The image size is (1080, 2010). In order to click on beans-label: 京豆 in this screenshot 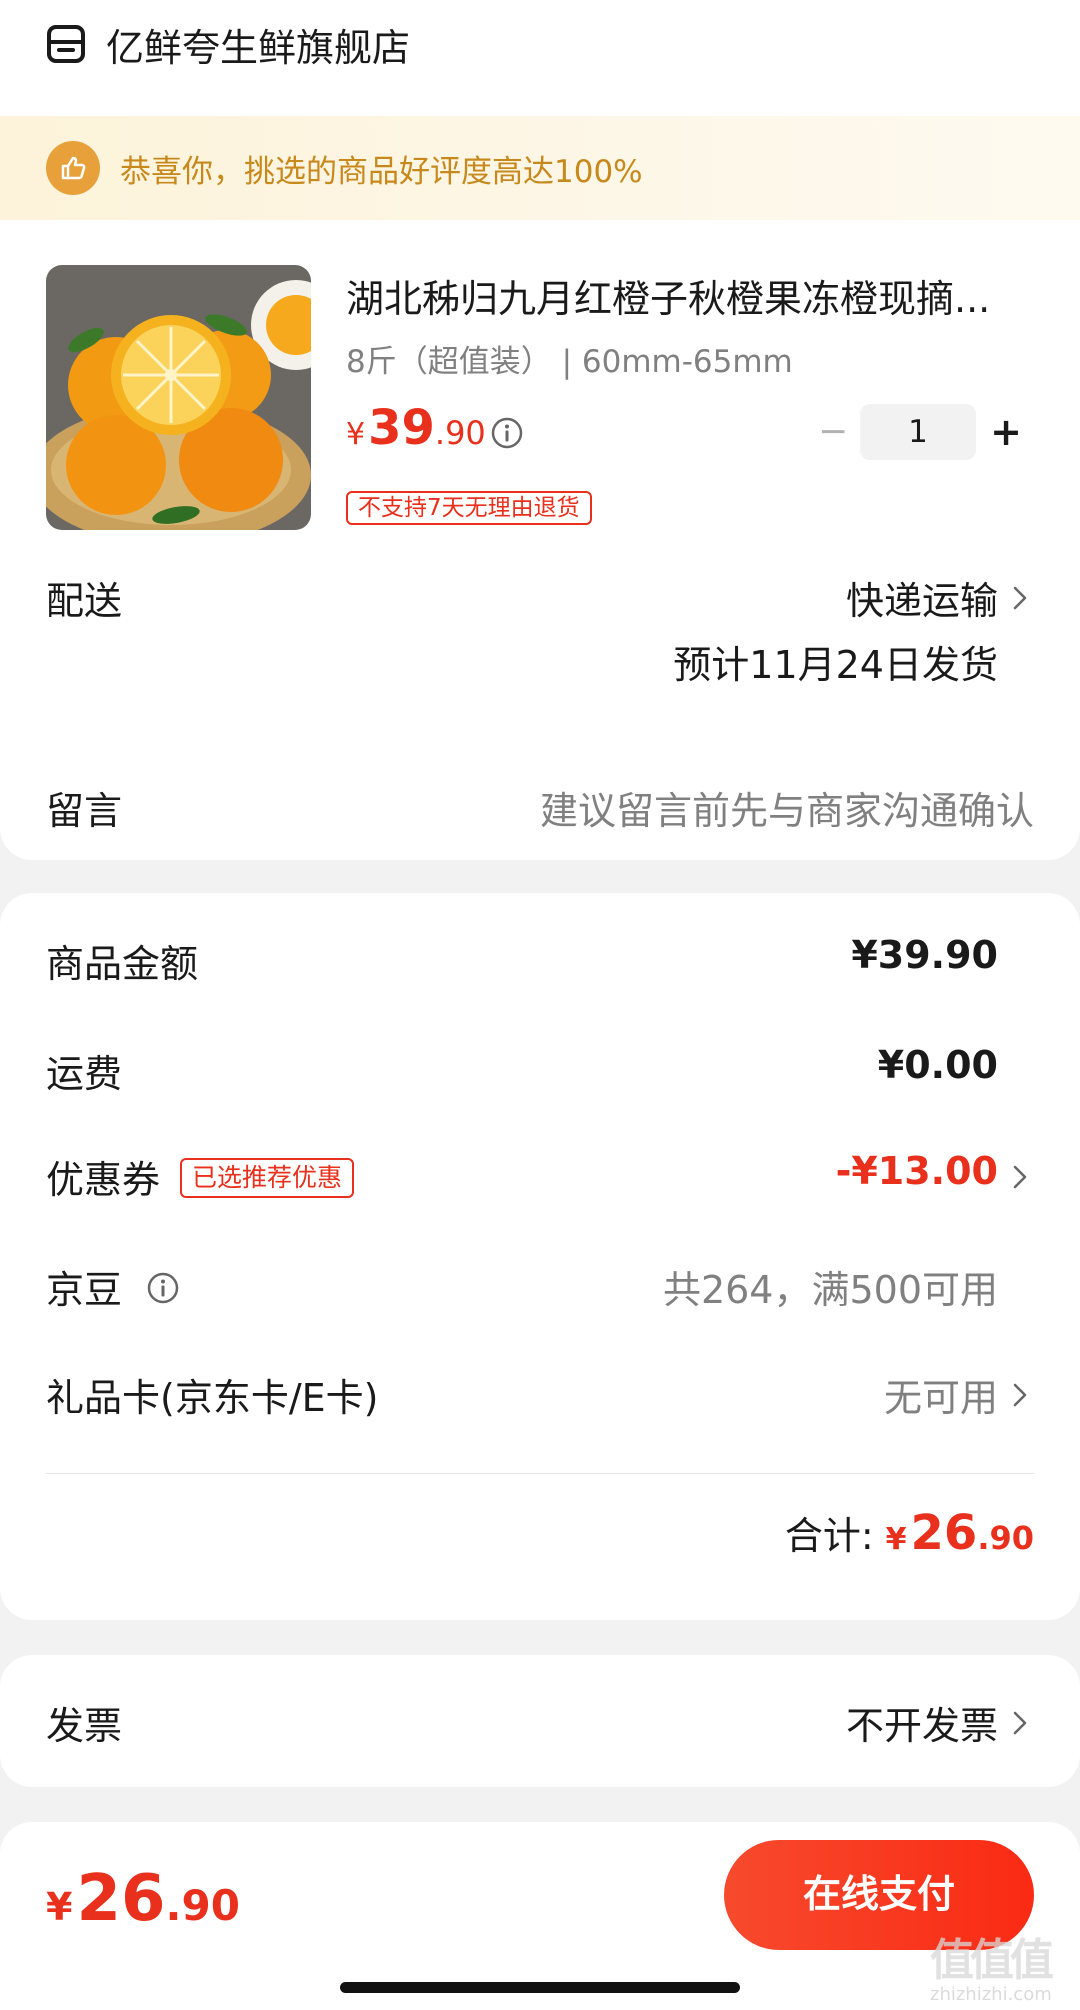, I will do `click(84, 1290)`.